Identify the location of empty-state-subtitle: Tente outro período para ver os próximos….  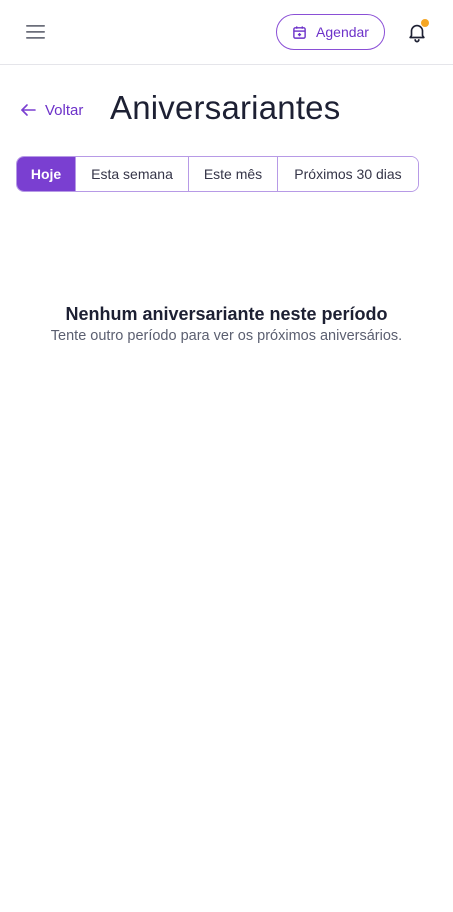
(226, 336).